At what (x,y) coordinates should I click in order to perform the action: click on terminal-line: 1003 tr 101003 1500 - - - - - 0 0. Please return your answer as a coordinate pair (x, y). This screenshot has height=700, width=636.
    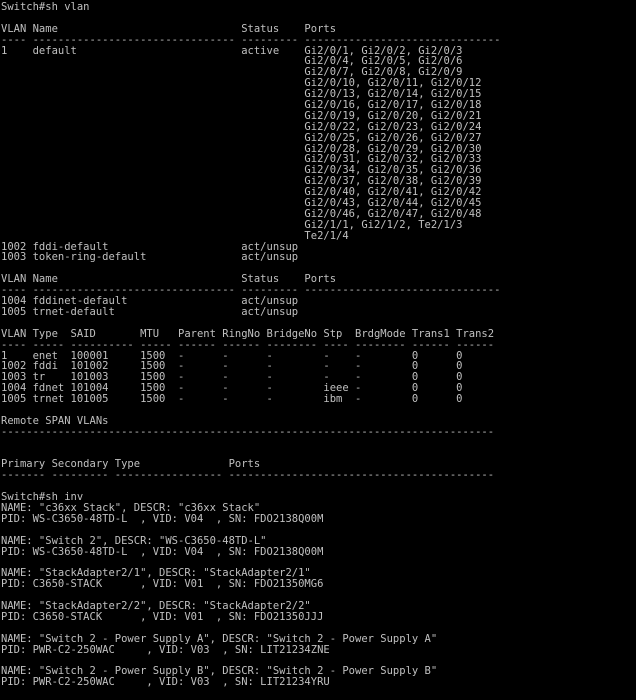
    Looking at the image, I should click on (232, 378).